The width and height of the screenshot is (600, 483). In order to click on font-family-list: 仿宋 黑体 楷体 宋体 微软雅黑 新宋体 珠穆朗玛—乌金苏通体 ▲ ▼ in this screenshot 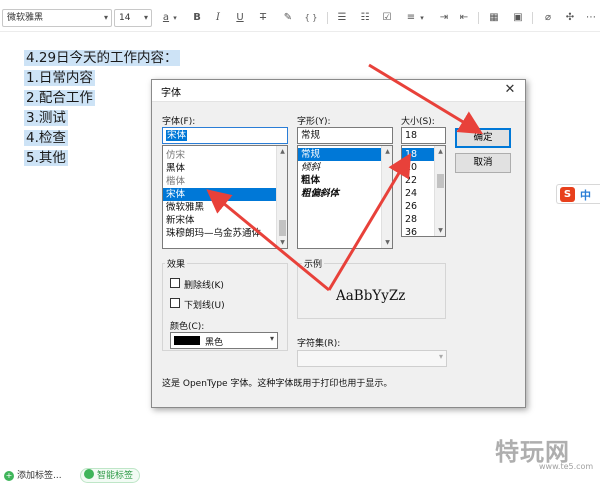, I will do `click(225, 197)`.